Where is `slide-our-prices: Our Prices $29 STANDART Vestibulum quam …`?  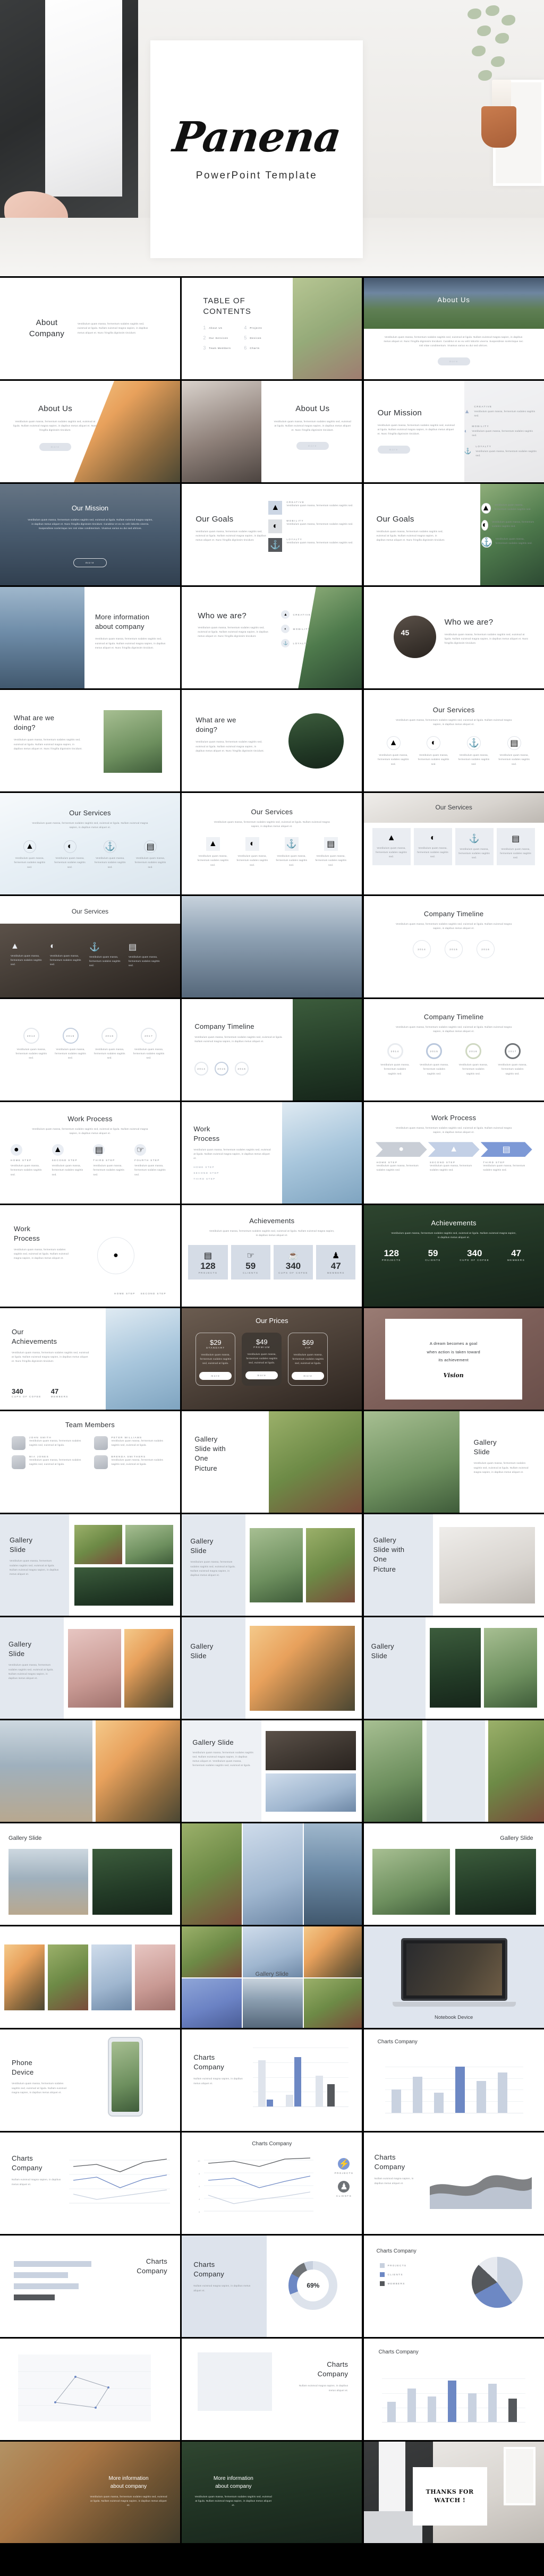
slide-our-prices: Our Prices $29 STANDART Vestibulum quam … is located at coordinates (272, 1359).